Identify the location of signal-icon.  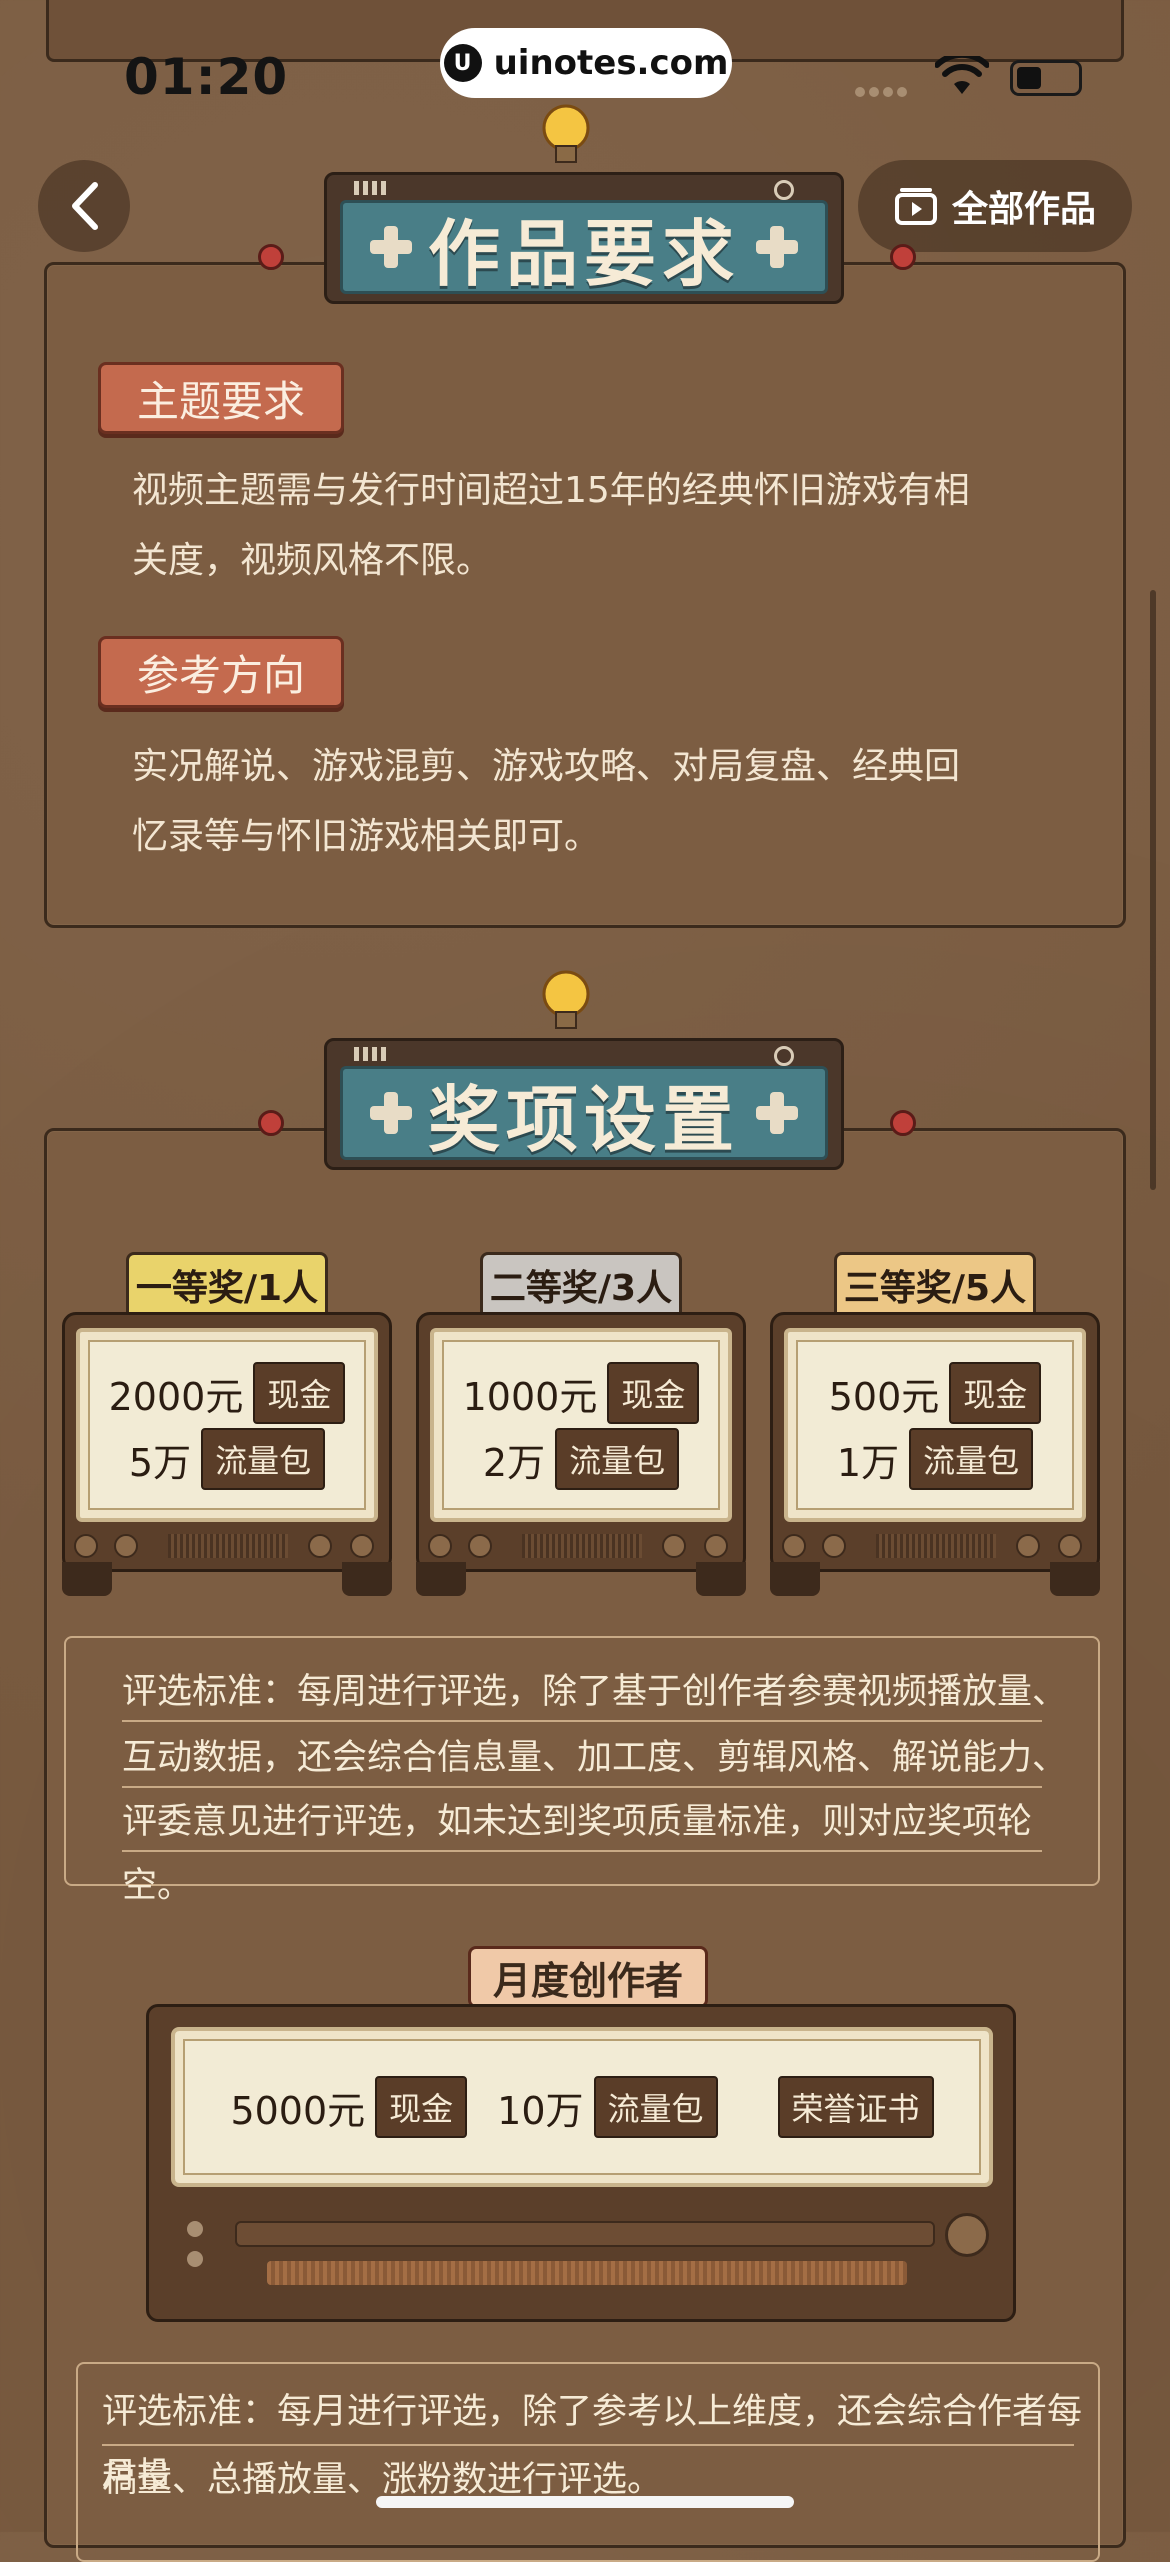
(885, 89).